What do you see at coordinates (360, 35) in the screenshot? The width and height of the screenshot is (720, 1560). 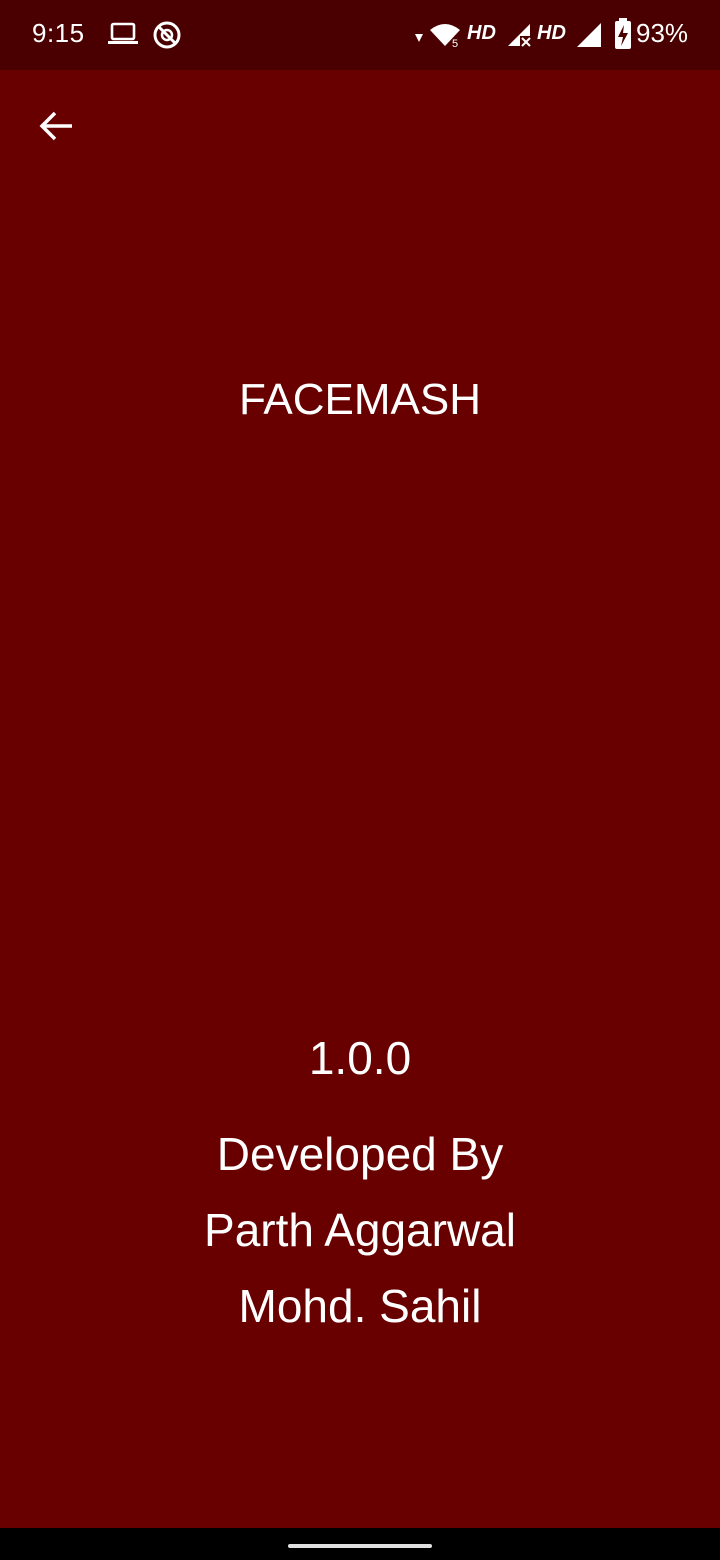 I see `status-bar: 9:15 5 HD HD 93%` at bounding box center [360, 35].